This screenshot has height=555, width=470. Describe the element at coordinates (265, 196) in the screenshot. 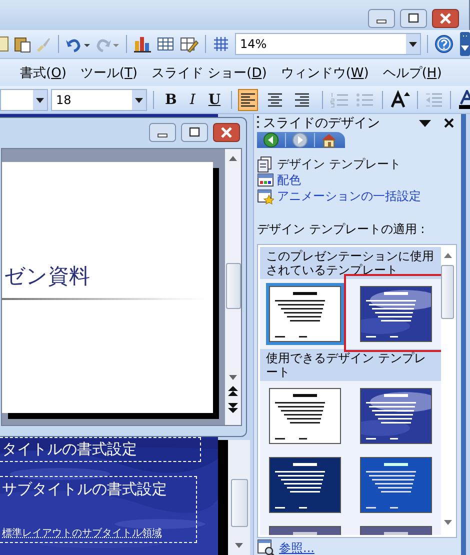

I see `star-slide-icon` at that location.